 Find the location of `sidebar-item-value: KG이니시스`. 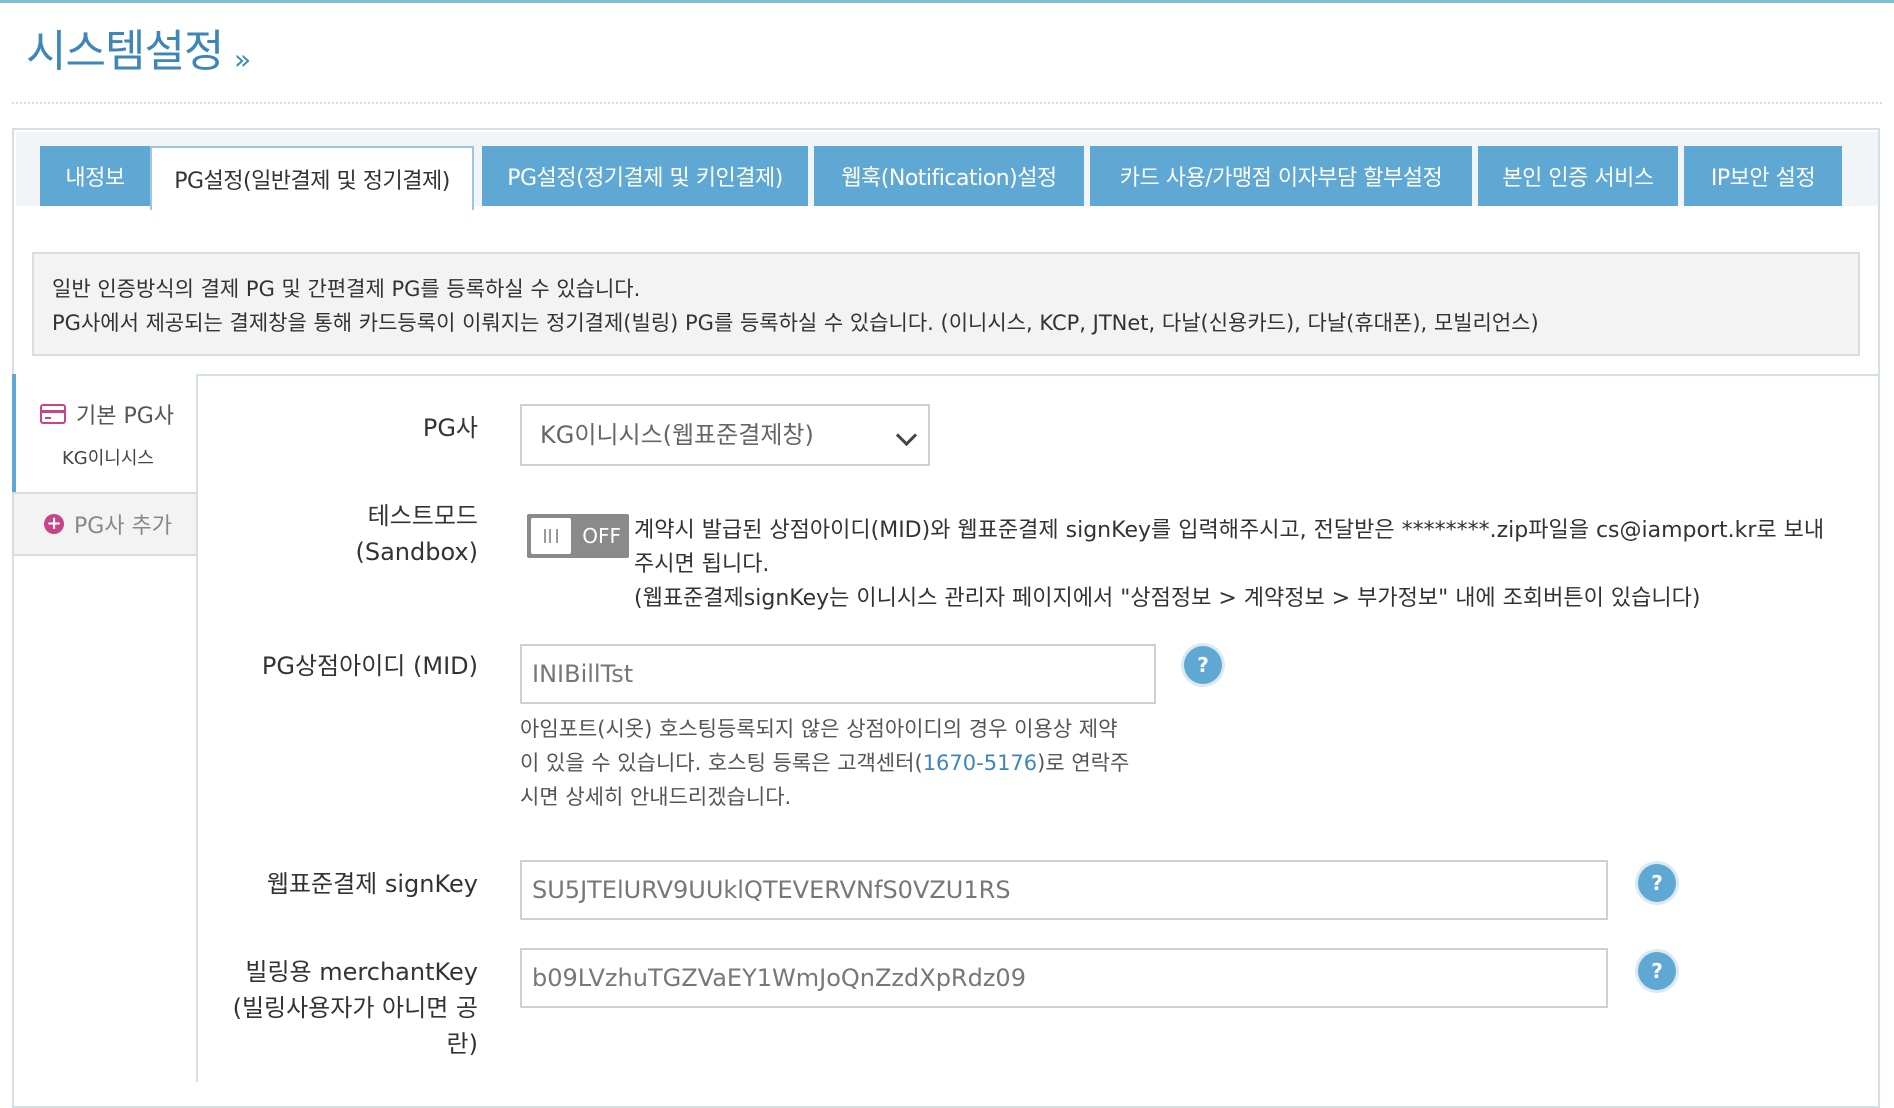

sidebar-item-value: KG이니시스 is located at coordinates (108, 458).